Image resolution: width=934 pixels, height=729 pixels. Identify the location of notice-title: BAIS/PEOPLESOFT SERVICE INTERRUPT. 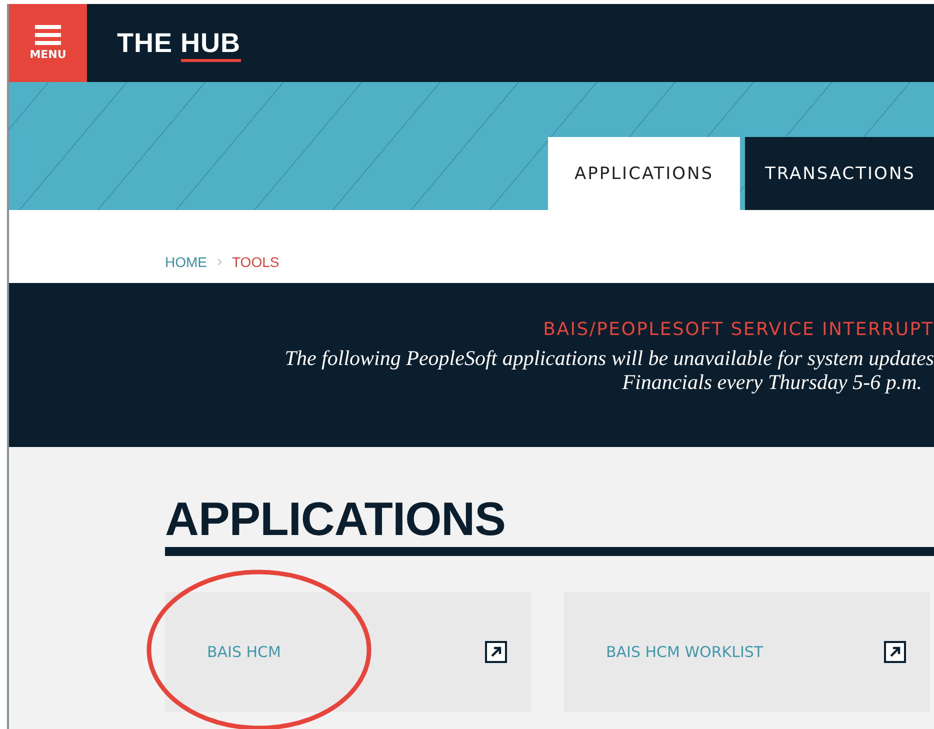
(738, 329).